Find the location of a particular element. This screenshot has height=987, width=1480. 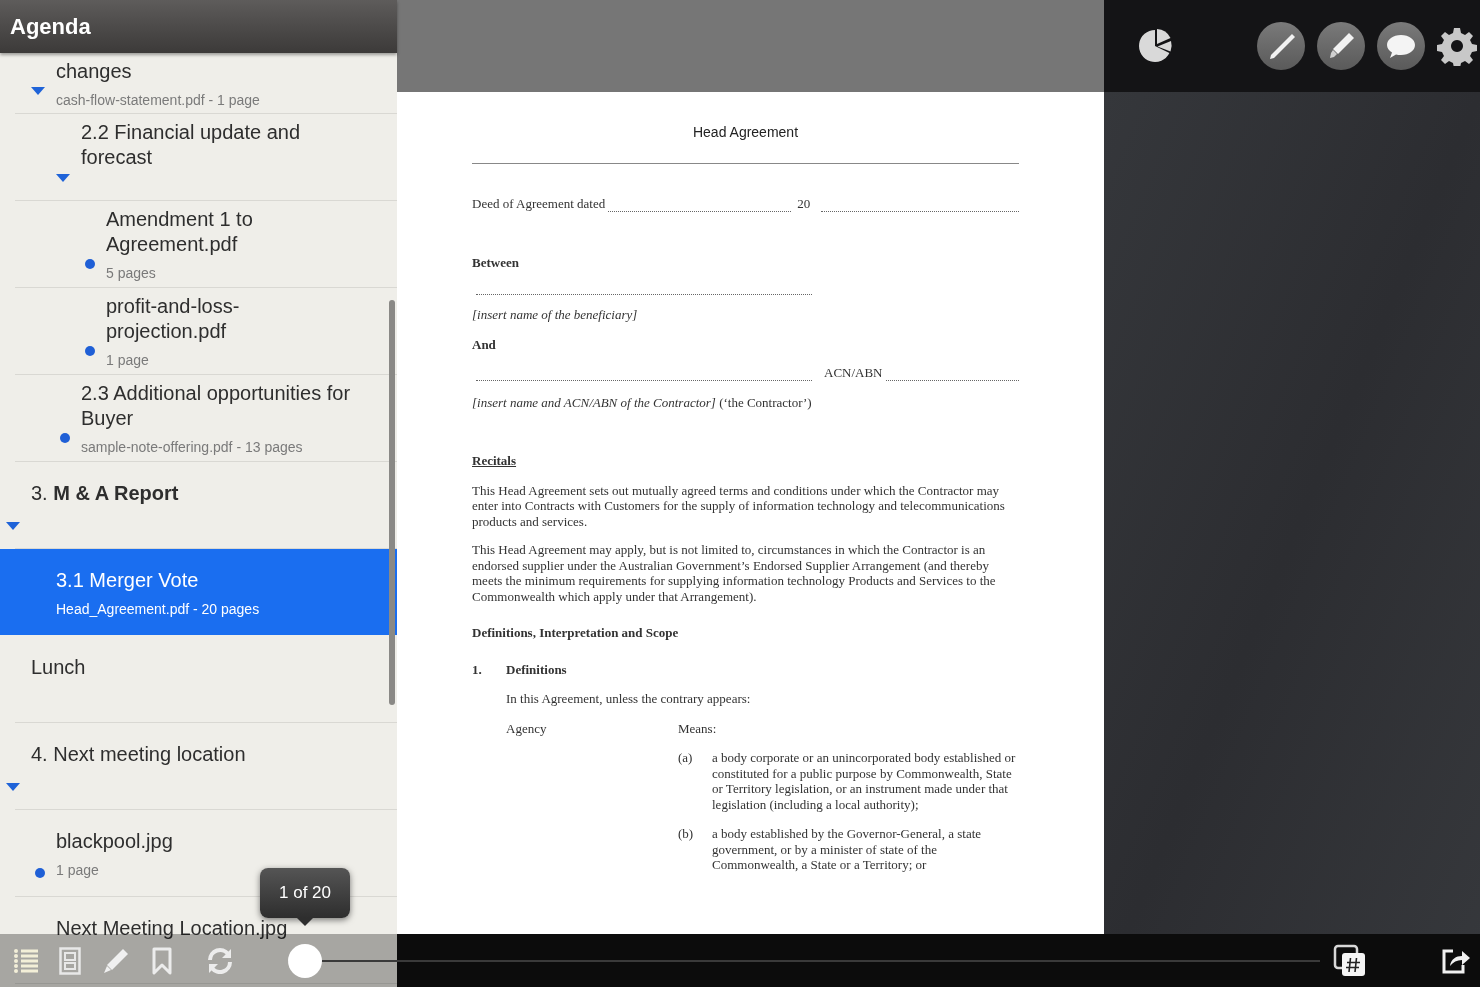

agenda-item: 3.1 Merger Vote Head_Agreement.pdf - 20 pages is located at coordinates (198, 592).